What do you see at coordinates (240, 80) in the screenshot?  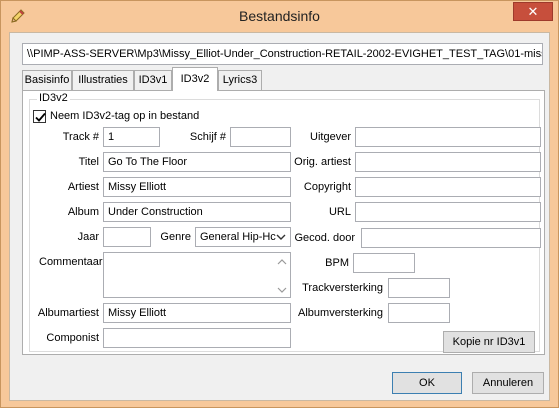 I see `tab-lyrics3: Lyrics3` at bounding box center [240, 80].